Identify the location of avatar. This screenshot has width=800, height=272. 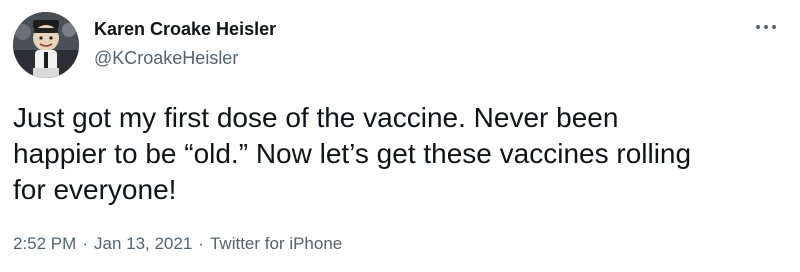
(46, 45).